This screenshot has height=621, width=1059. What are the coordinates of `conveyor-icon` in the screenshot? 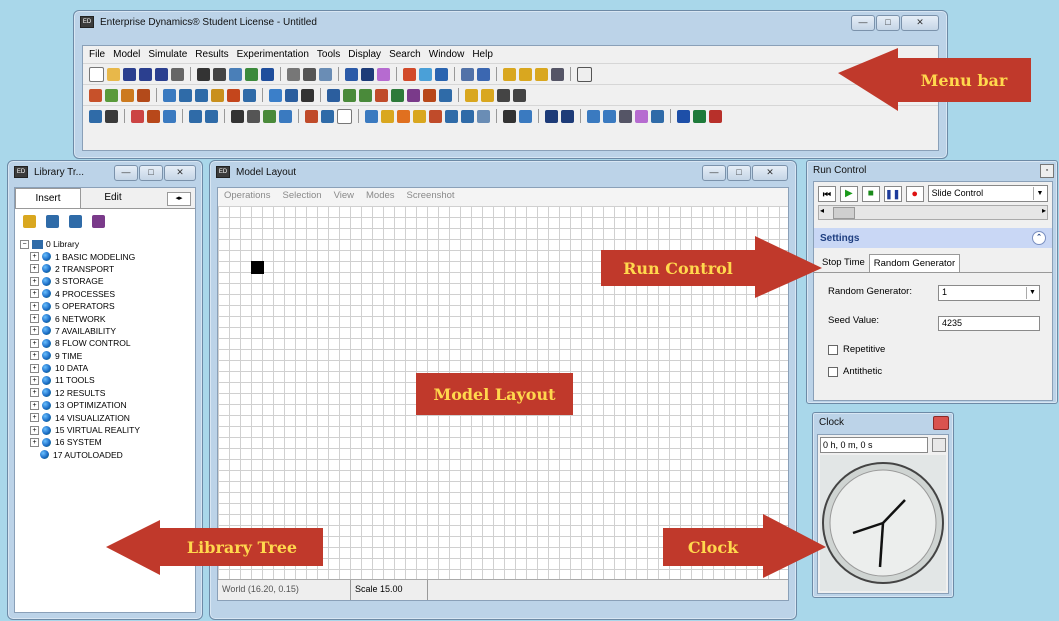 It's located at (249, 95).